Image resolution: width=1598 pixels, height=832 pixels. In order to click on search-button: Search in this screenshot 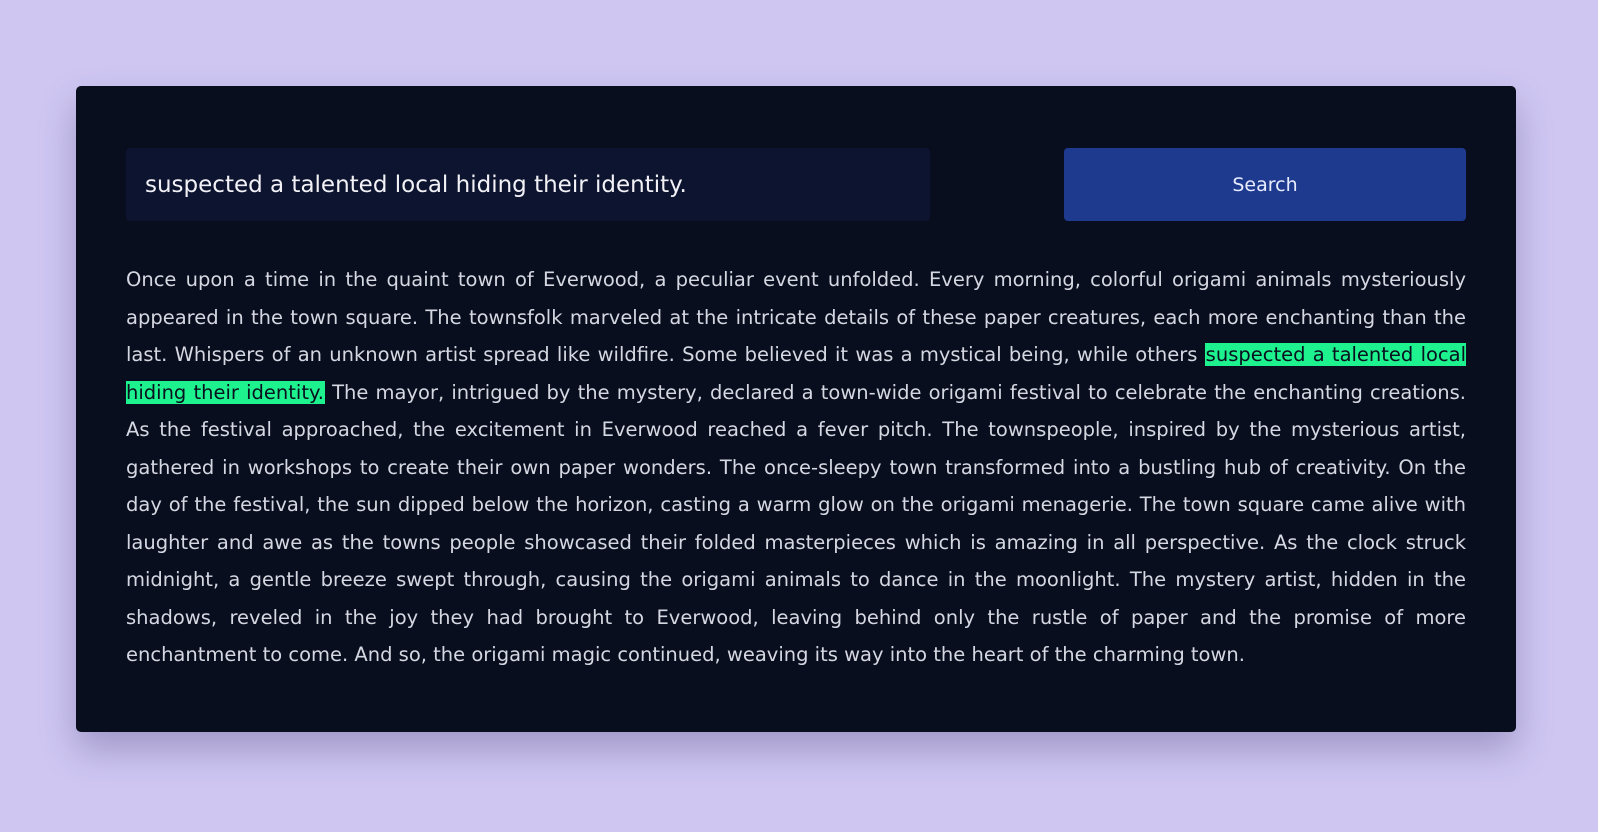, I will do `click(1265, 184)`.